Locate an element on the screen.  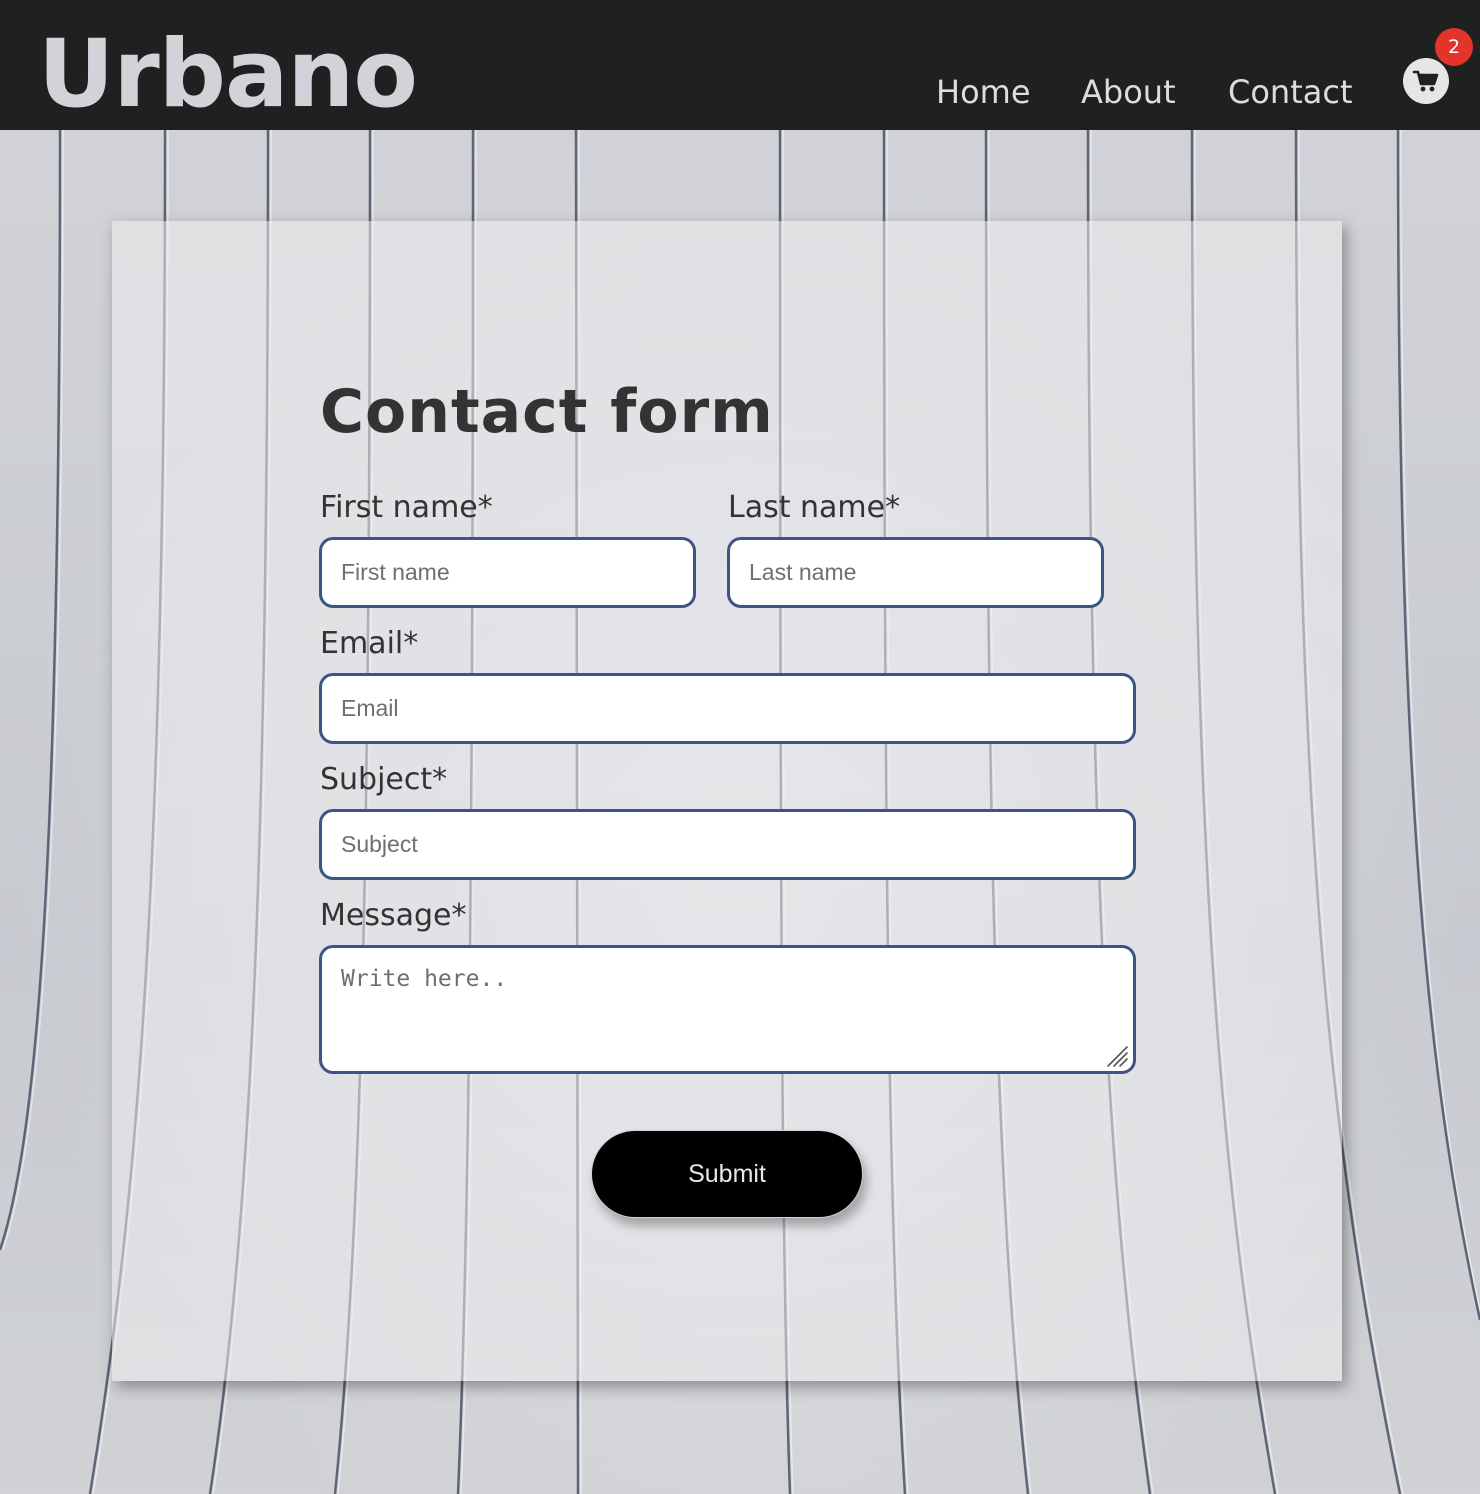
last-name-input is located at coordinates (915, 572).